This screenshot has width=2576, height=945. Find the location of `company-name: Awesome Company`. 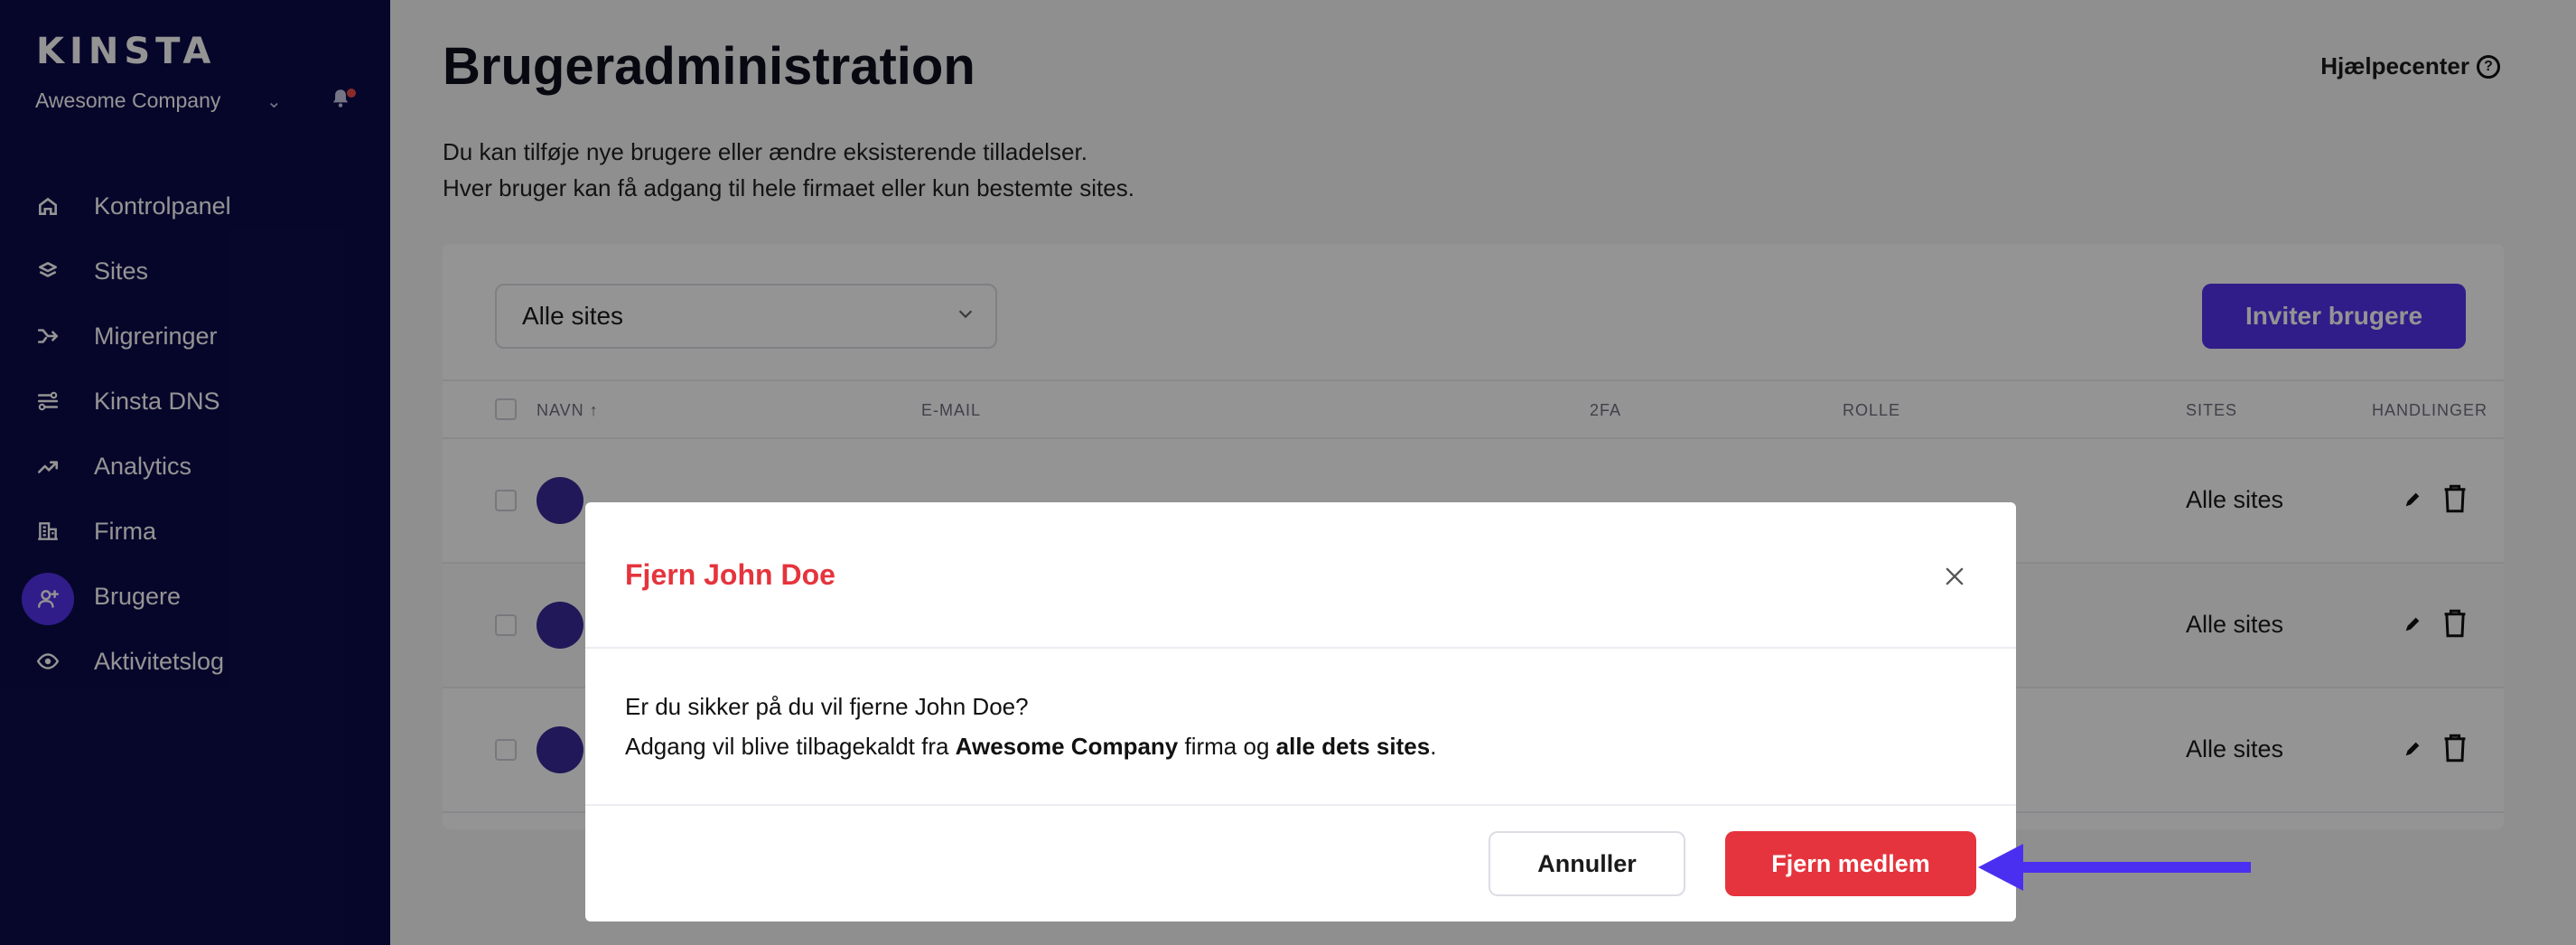

company-name: Awesome Company is located at coordinates (1067, 746).